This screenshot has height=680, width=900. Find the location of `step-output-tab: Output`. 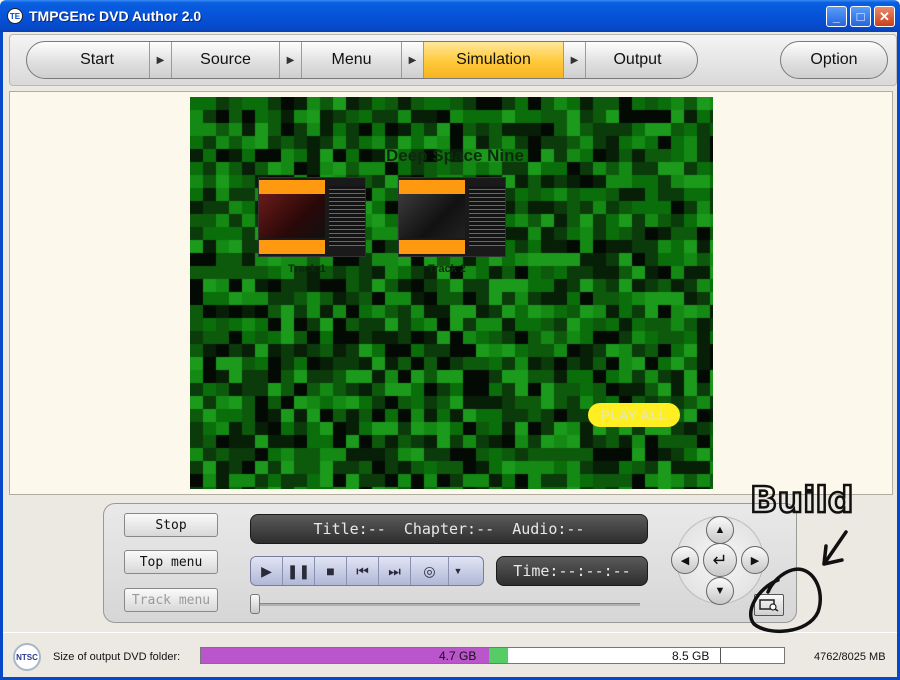

step-output-tab: Output is located at coordinates (637, 60).